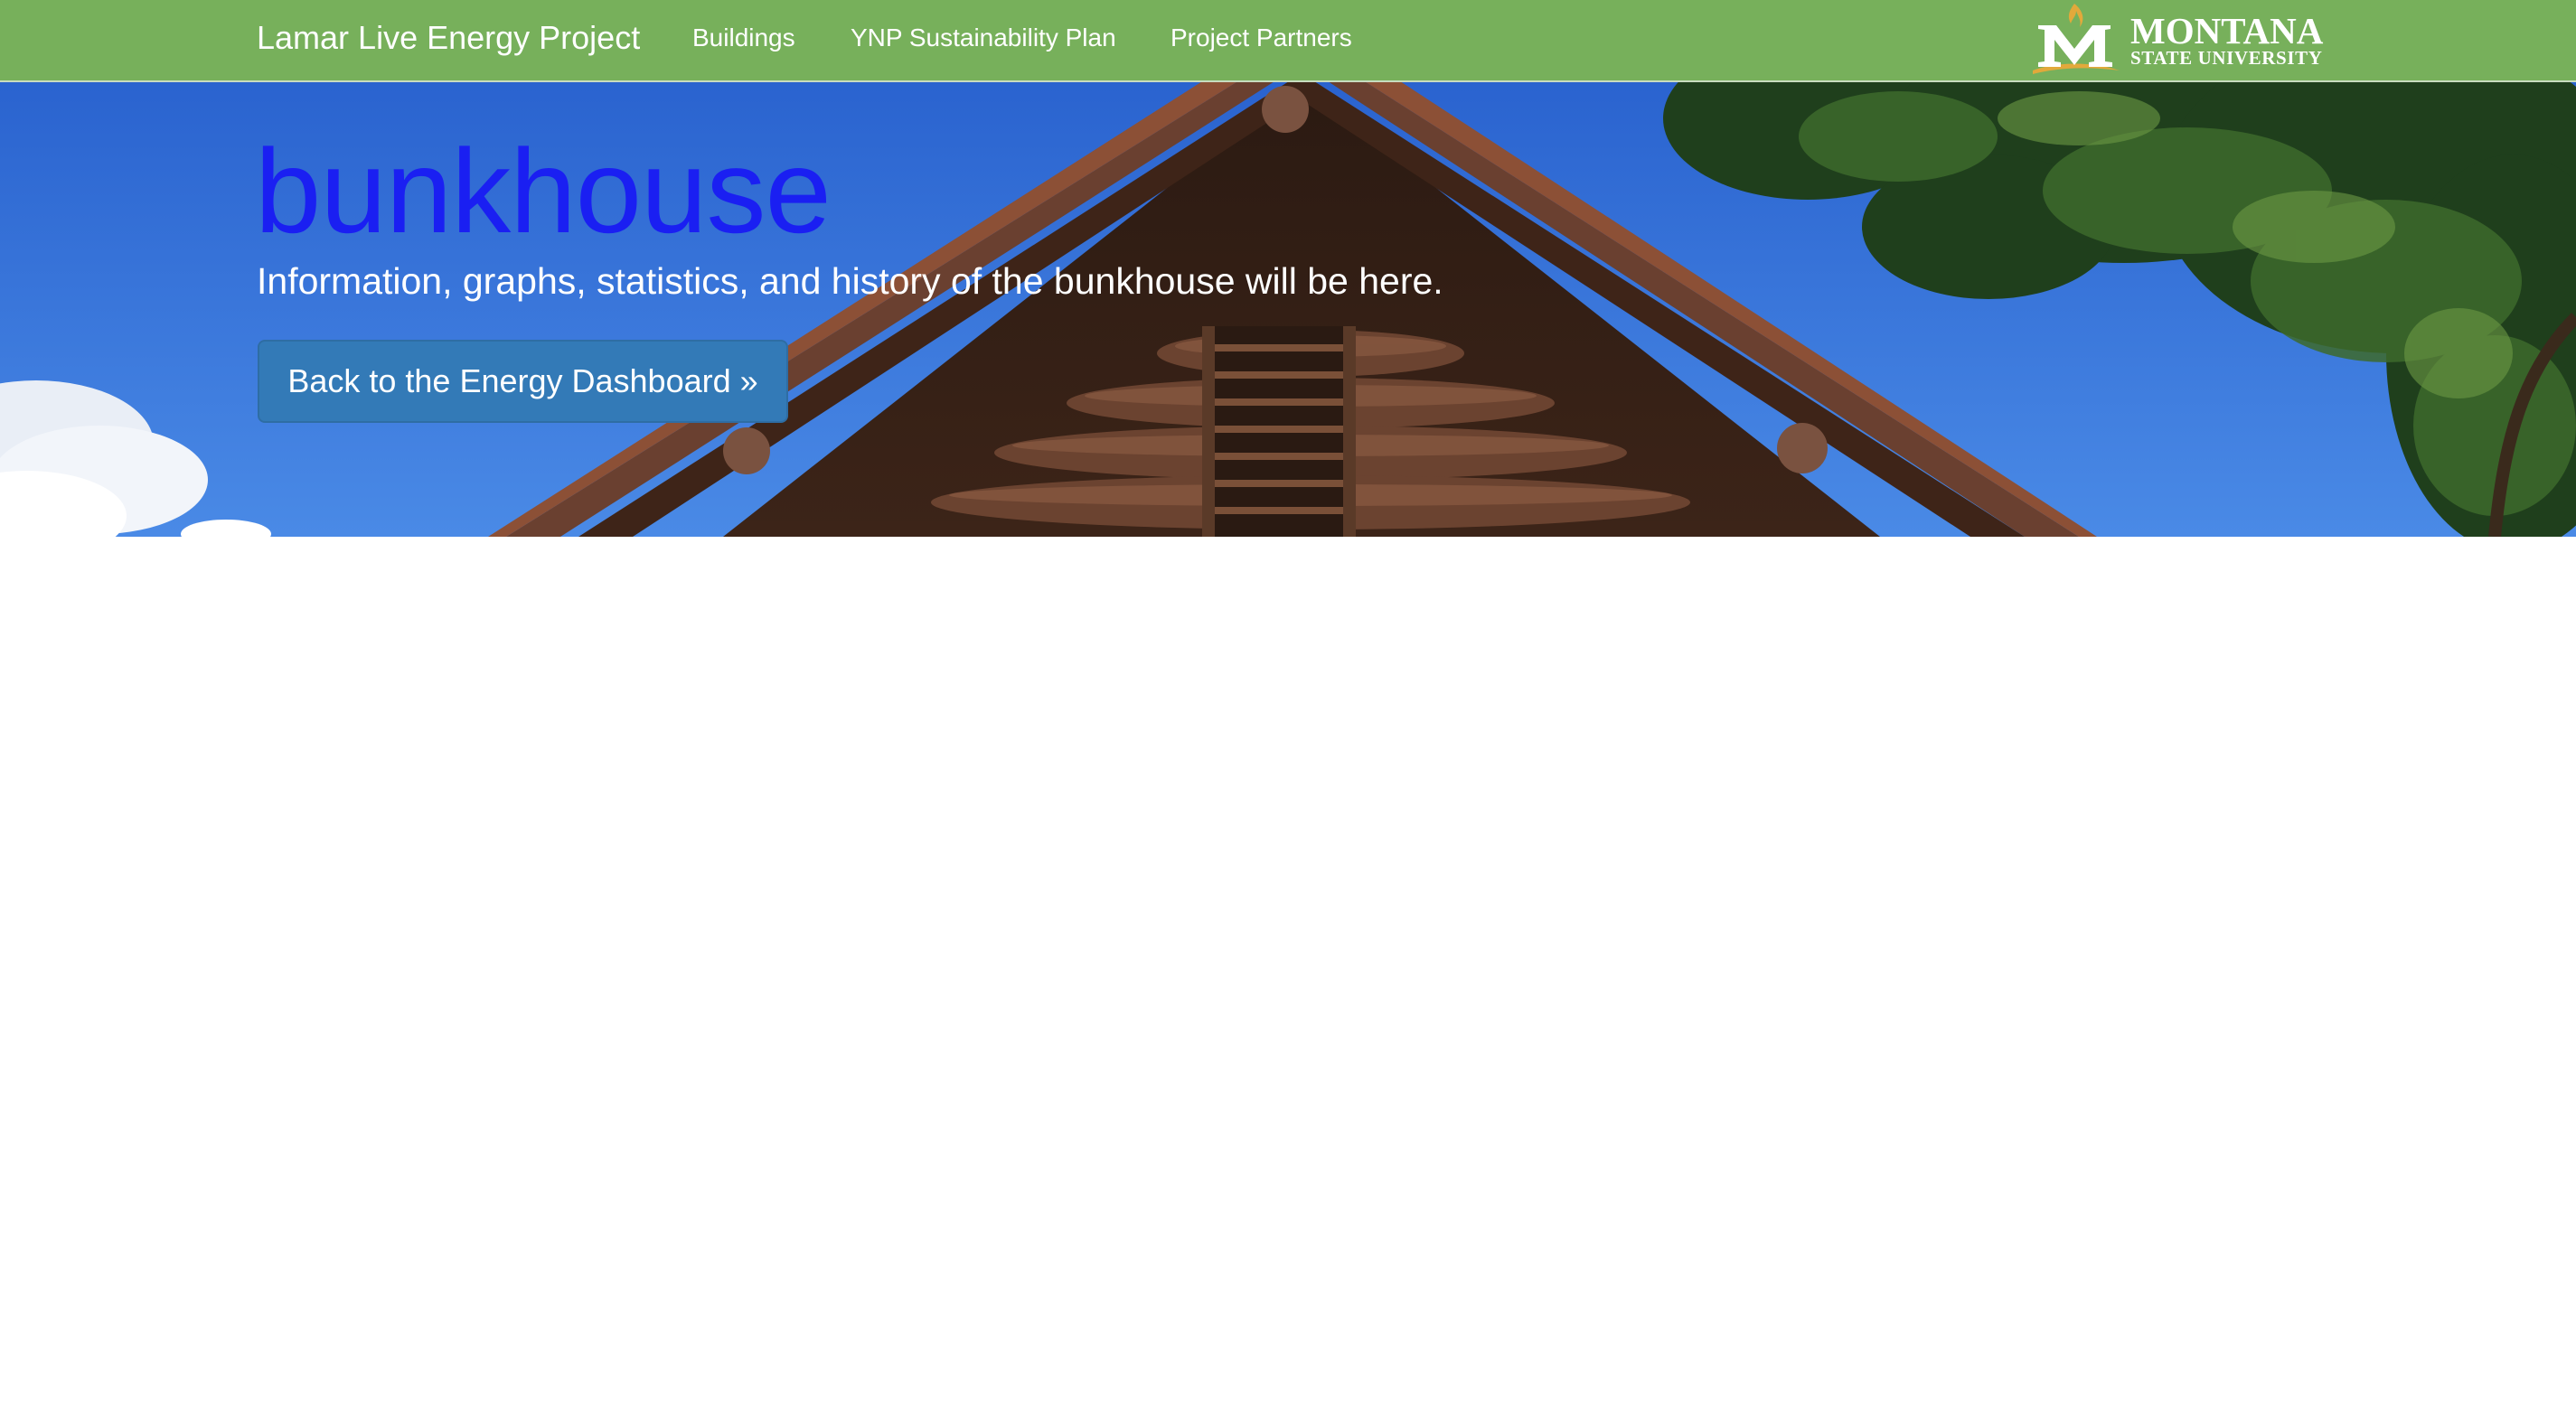 This screenshot has height=1415, width=2576. I want to click on page-title: bunkhouse, so click(543, 192).